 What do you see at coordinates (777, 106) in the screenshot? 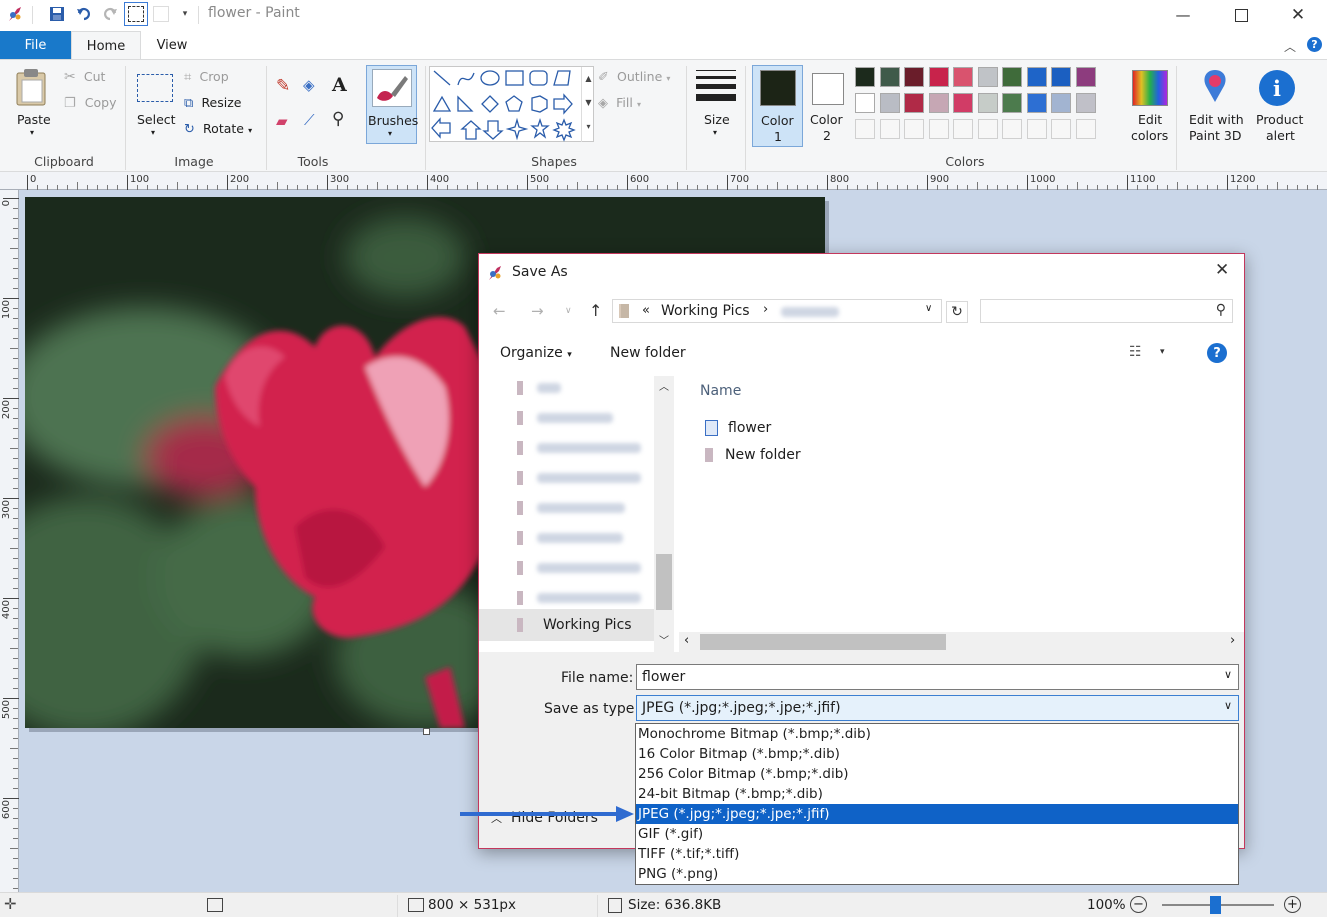
I see `color1-button: Color 1` at bounding box center [777, 106].